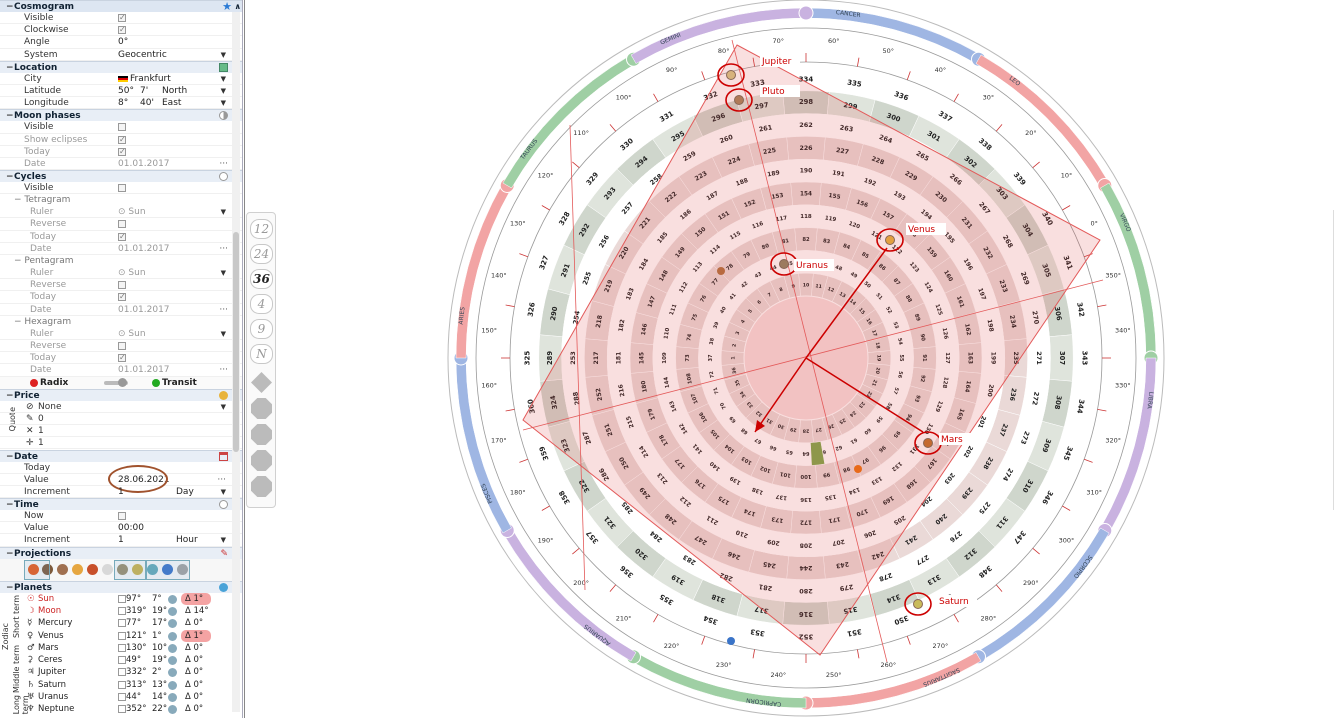 The image size is (1339, 721). Describe the element at coordinates (116, 709) in the screenshot. I see `planet-row: ♆ Neptune 352° 22° Δ 0°` at that location.